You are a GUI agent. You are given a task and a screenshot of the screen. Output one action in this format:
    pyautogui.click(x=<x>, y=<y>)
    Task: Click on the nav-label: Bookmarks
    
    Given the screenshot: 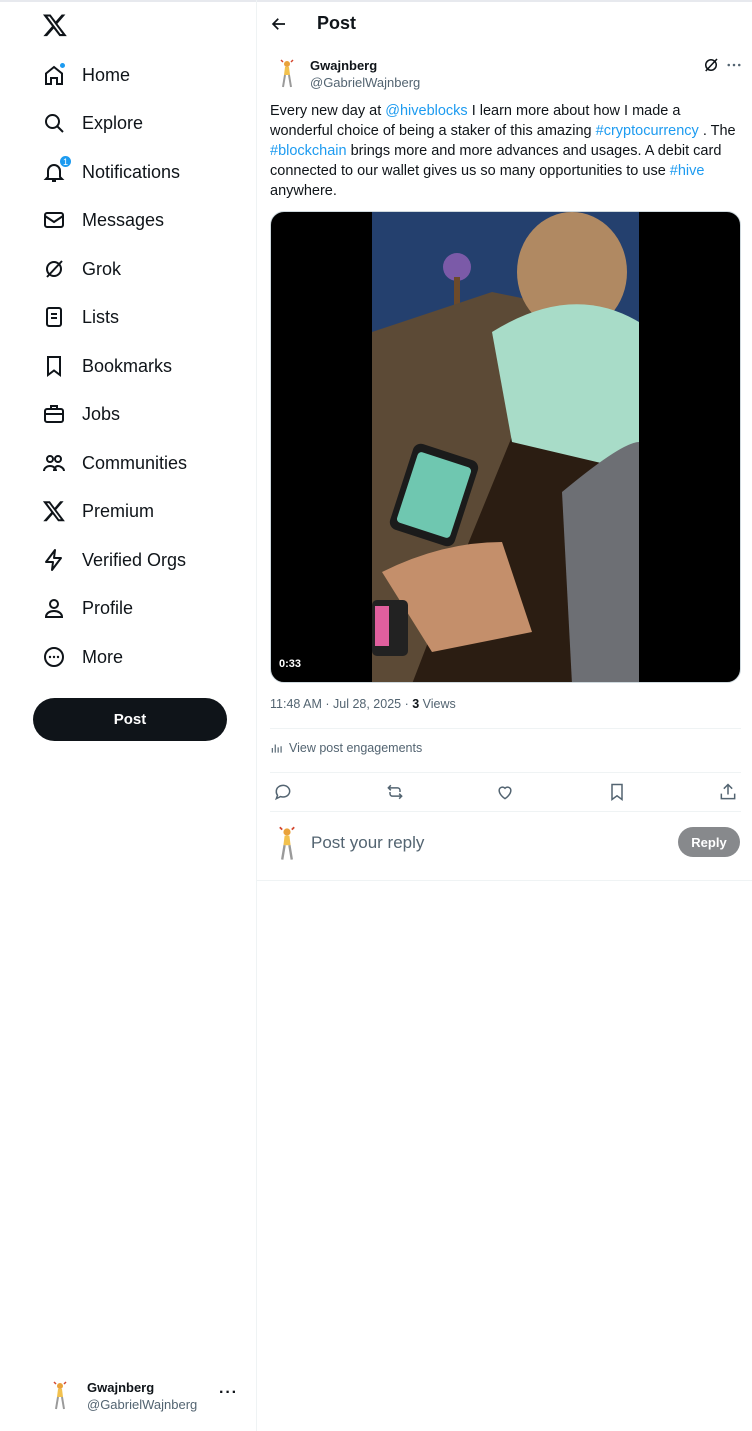 What is the action you would take?
    pyautogui.click(x=127, y=365)
    